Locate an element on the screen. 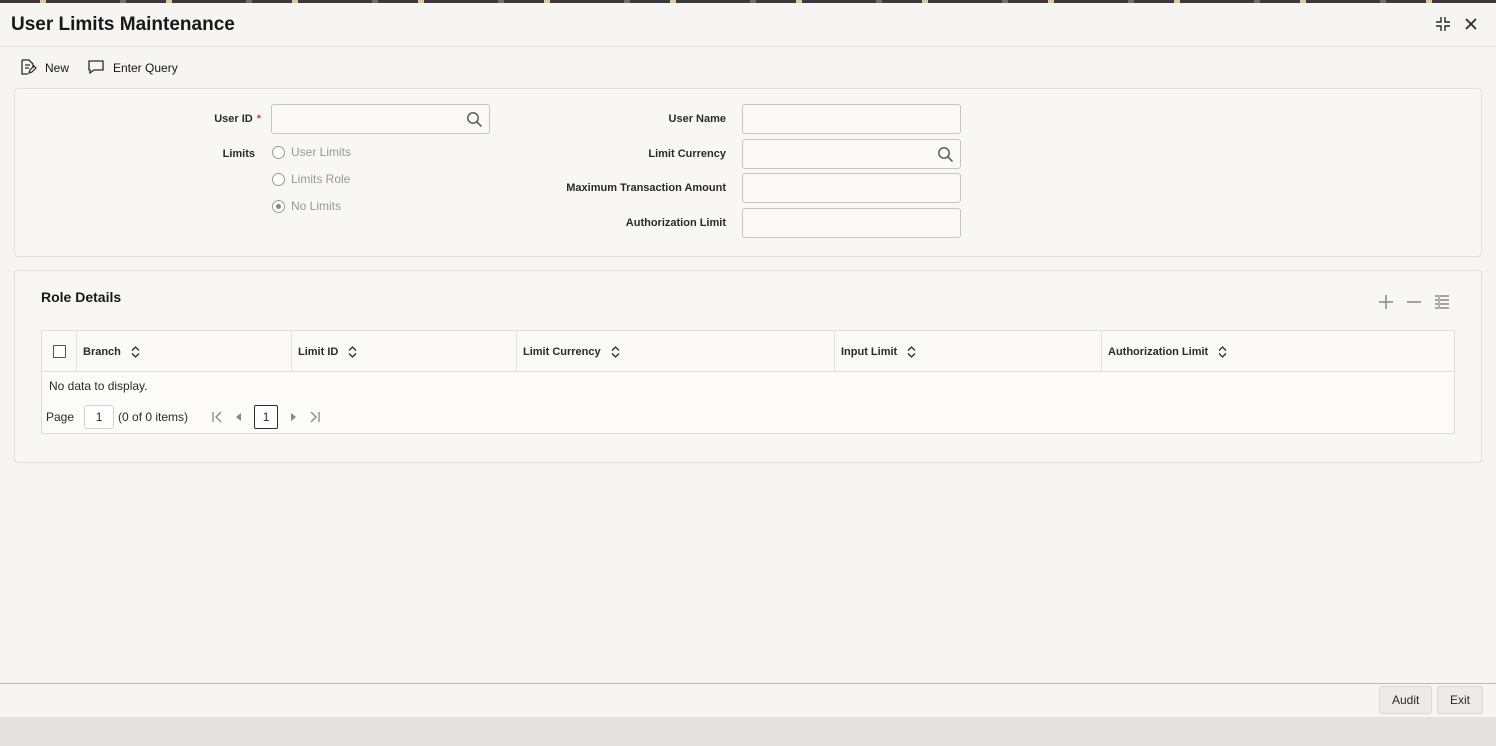 This screenshot has width=1496, height=746. radio-no-limits: No Limits is located at coordinates (306, 206).